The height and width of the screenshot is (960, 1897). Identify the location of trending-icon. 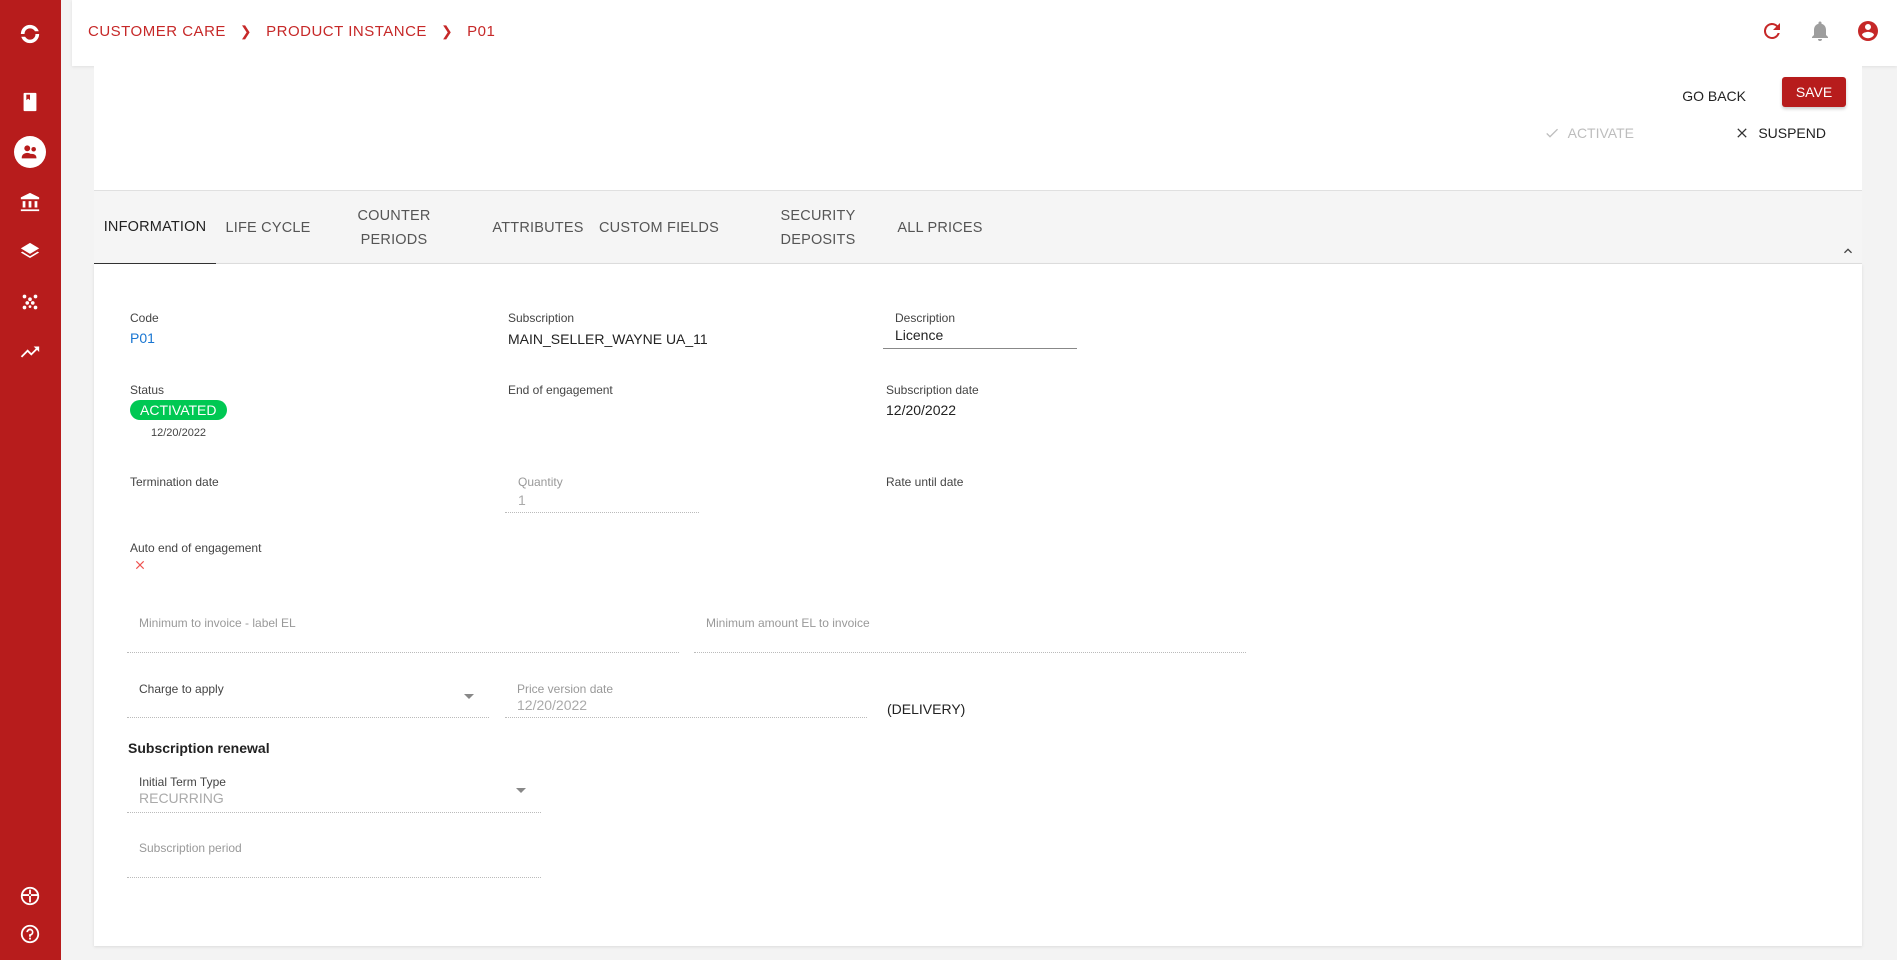
(30, 352).